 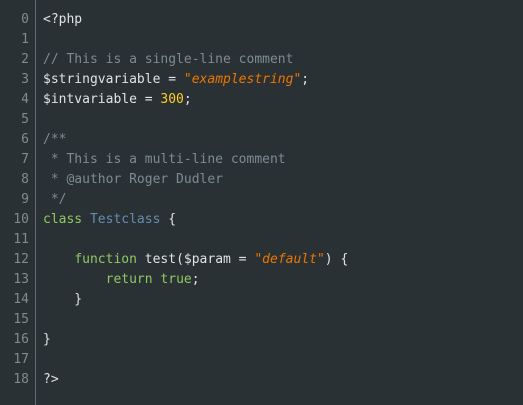 I want to click on code-token-var: $intvariable =, so click(x=102, y=99).